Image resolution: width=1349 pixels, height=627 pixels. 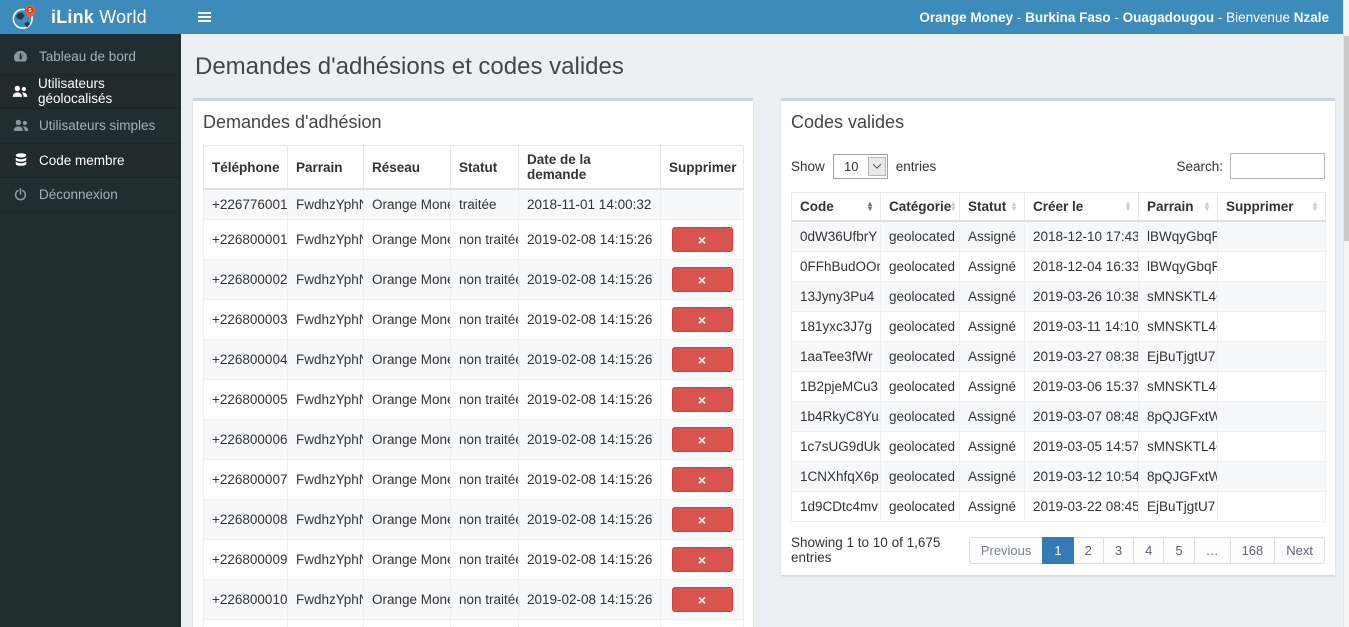 I want to click on column-header-creer-le: Créer le ▴ ▾, so click(x=1081, y=207).